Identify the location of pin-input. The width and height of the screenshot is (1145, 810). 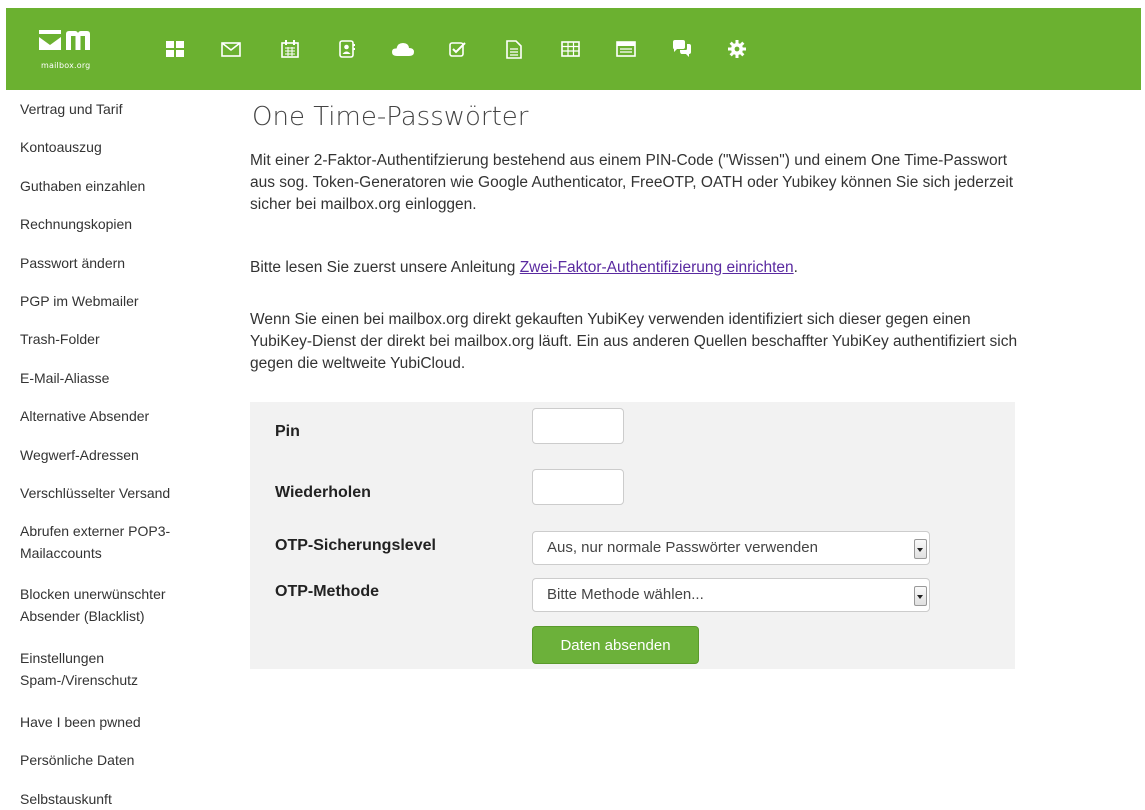
(578, 426).